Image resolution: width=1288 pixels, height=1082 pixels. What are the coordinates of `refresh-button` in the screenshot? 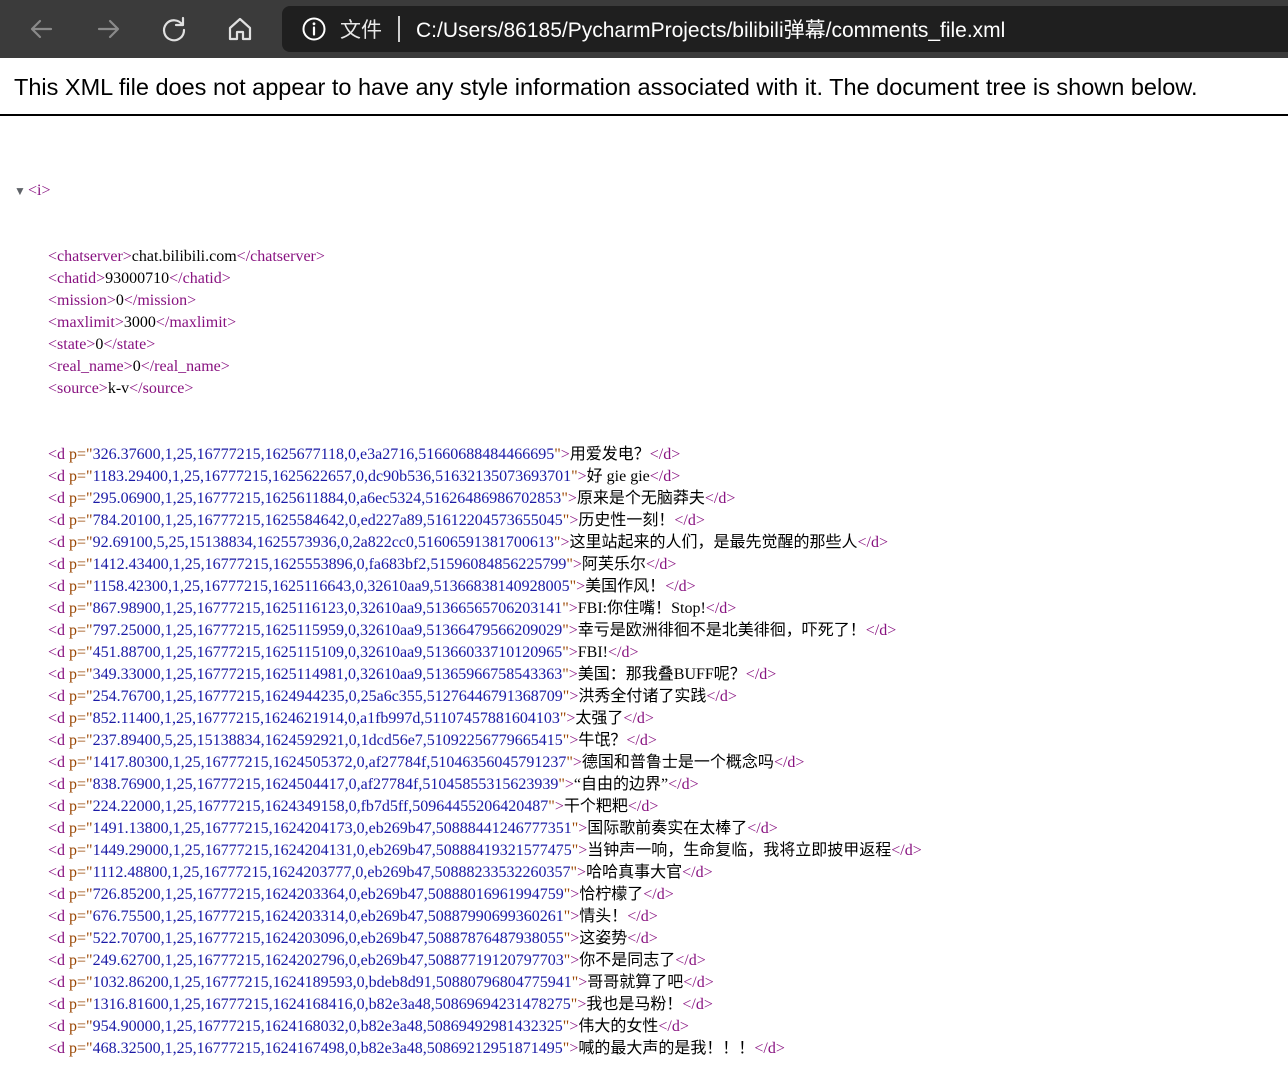 It's located at (174, 29).